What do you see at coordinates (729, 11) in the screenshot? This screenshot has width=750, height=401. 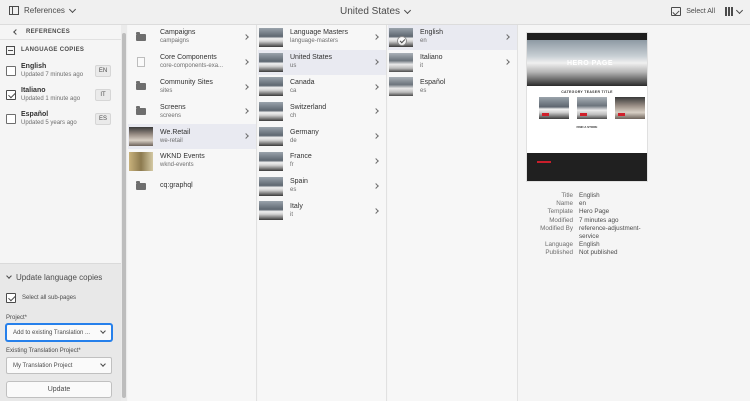 I see `column-view-icon` at bounding box center [729, 11].